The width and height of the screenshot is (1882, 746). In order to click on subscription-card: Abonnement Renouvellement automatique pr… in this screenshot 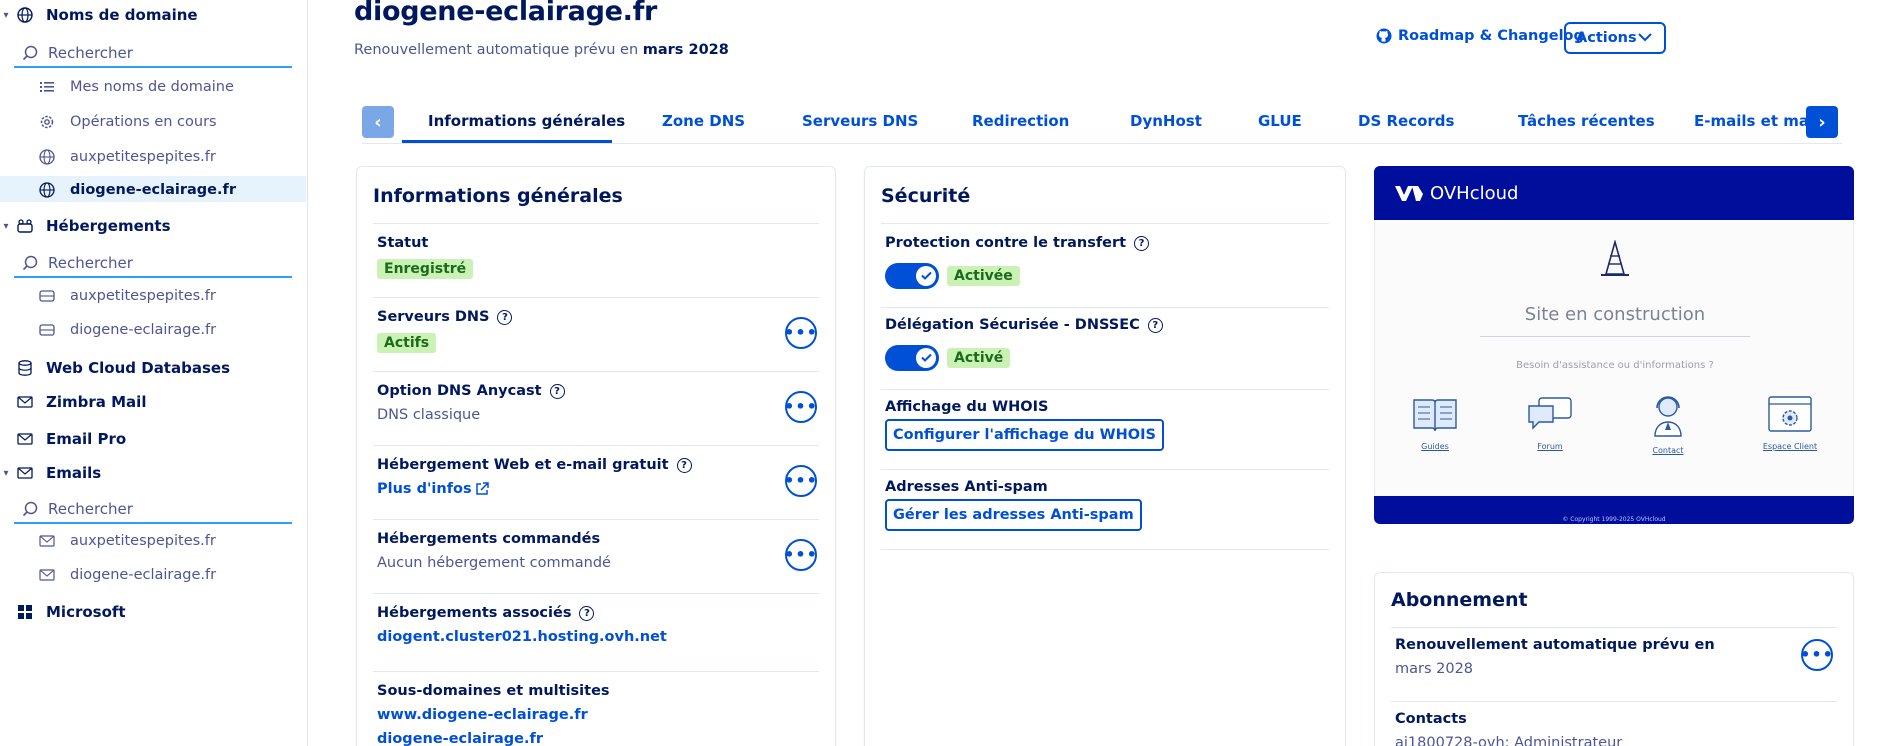, I will do `click(1614, 659)`.